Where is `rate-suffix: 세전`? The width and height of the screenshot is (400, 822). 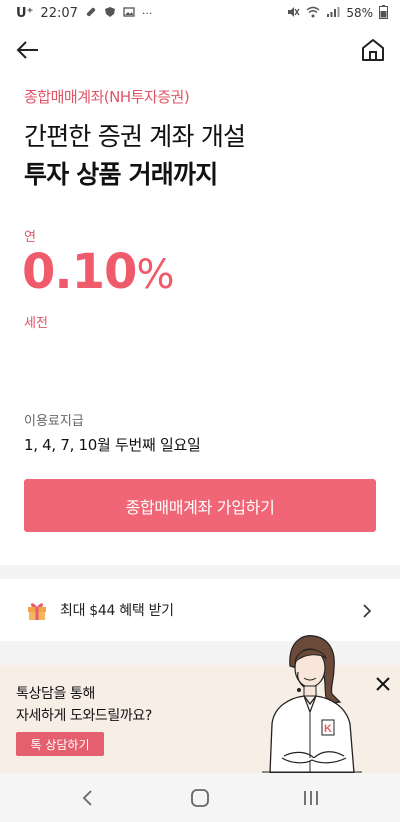 rate-suffix: 세전 is located at coordinates (36, 323).